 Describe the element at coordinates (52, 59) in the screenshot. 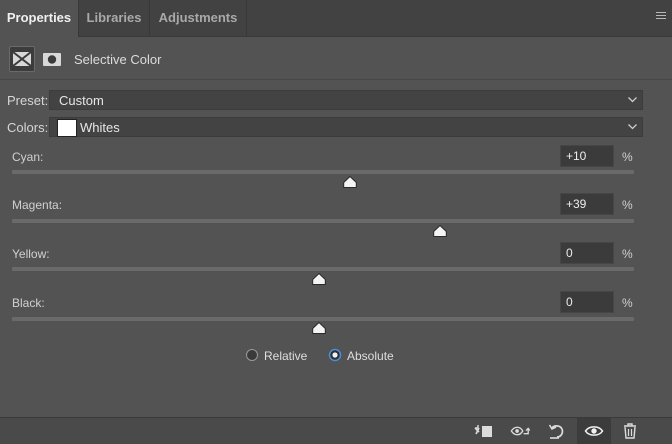

I see `layer-mask-icon` at that location.